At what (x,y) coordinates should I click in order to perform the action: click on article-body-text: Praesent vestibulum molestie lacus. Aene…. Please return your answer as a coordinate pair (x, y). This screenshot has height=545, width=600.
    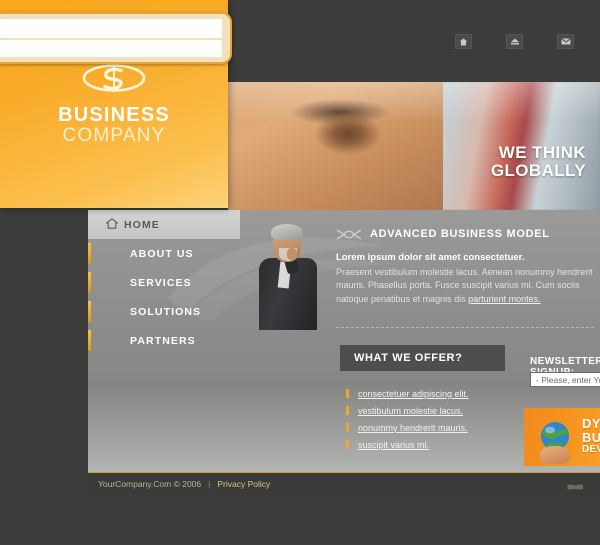
    Looking at the image, I should click on (464, 285).